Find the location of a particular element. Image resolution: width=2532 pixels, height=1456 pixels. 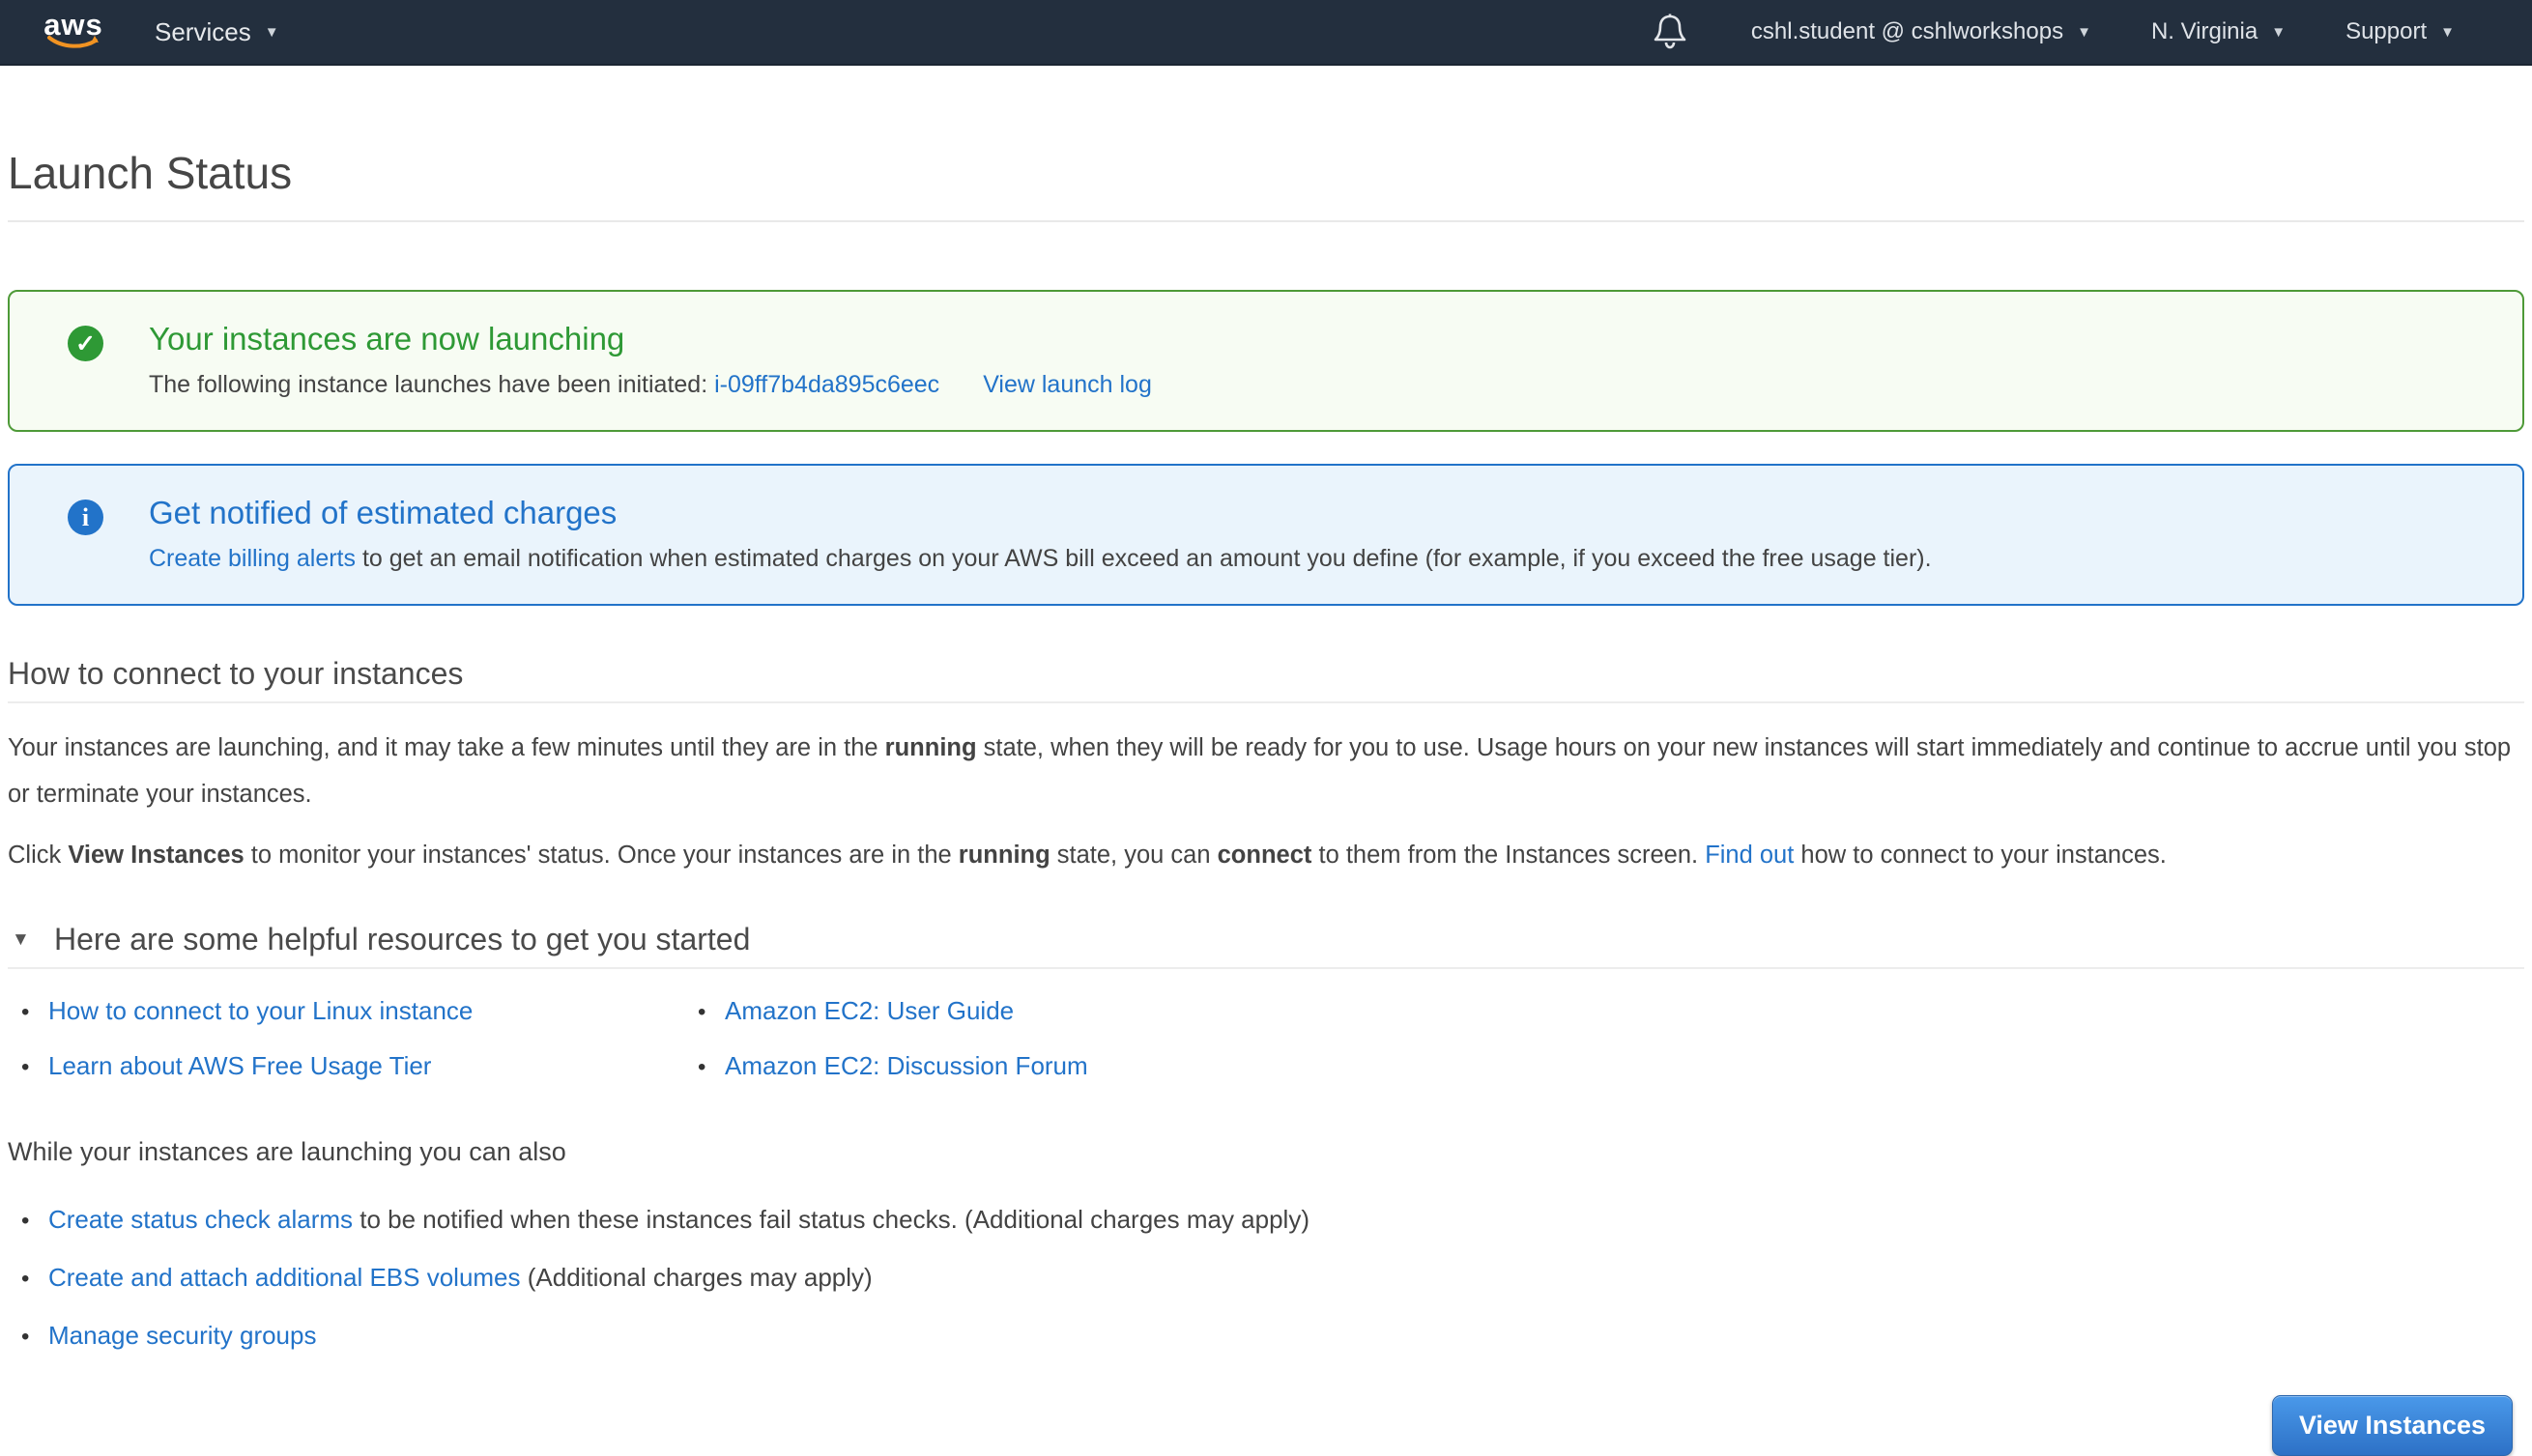

services-menu: Services ▼ is located at coordinates (217, 32).